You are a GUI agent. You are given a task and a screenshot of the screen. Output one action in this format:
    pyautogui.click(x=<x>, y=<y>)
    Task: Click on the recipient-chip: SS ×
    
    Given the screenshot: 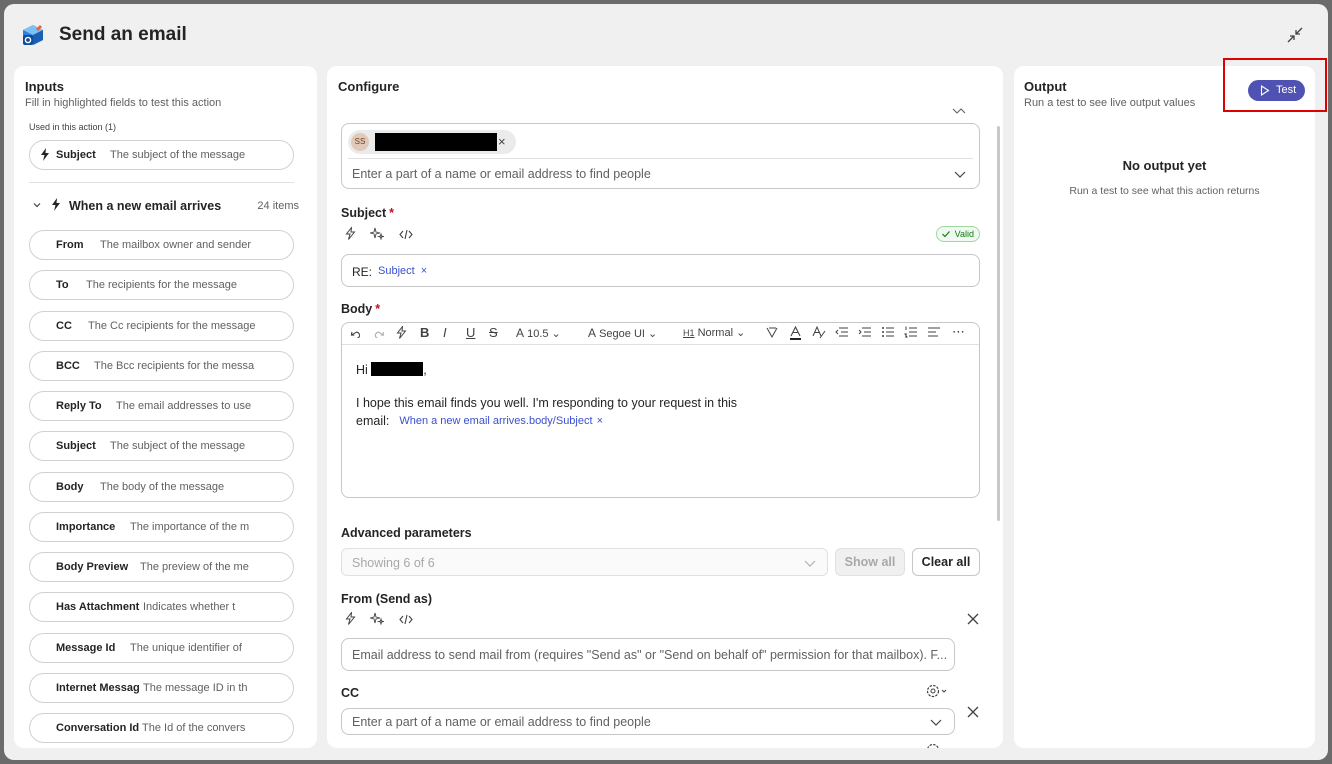 What is the action you would take?
    pyautogui.click(x=432, y=142)
    